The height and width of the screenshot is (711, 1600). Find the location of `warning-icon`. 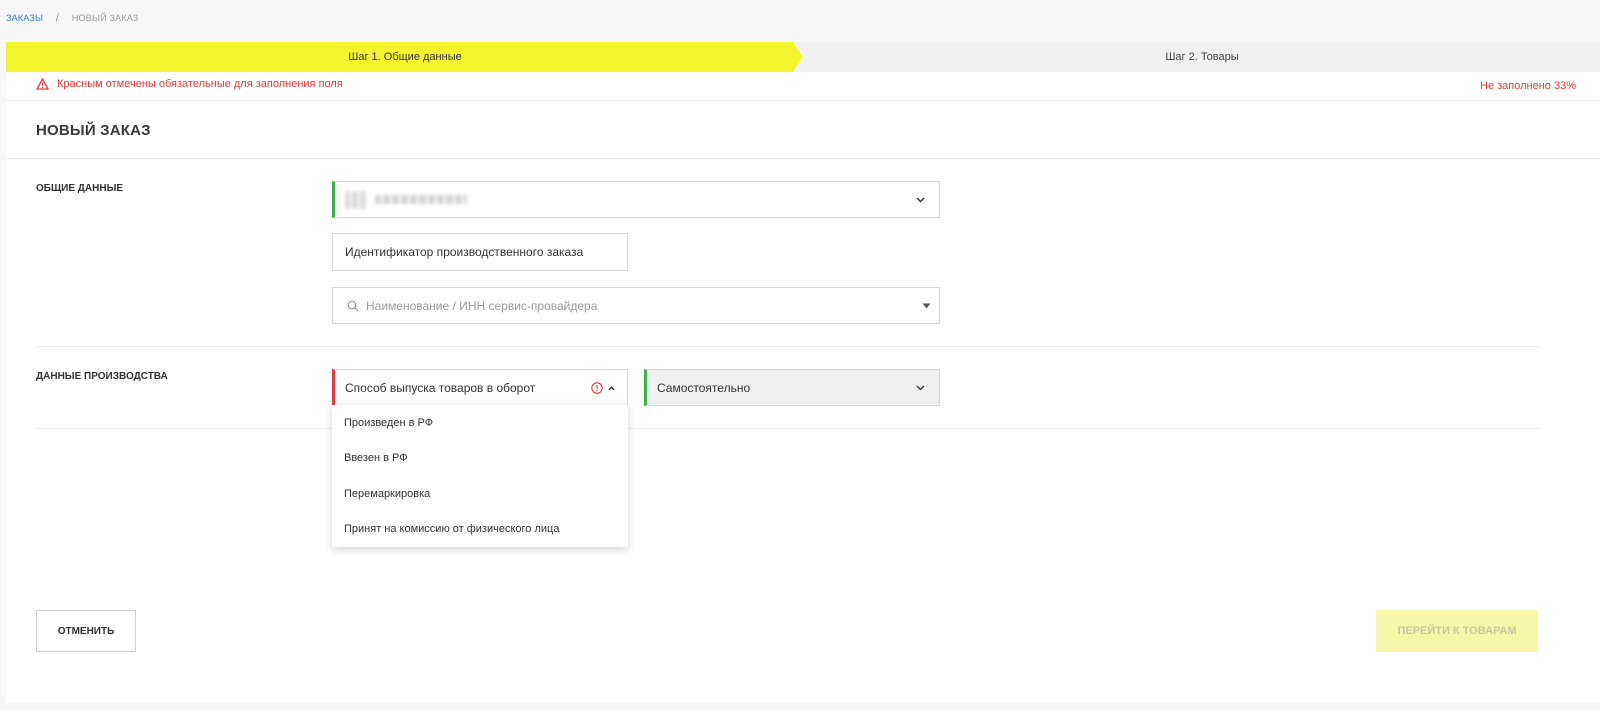

warning-icon is located at coordinates (42, 84).